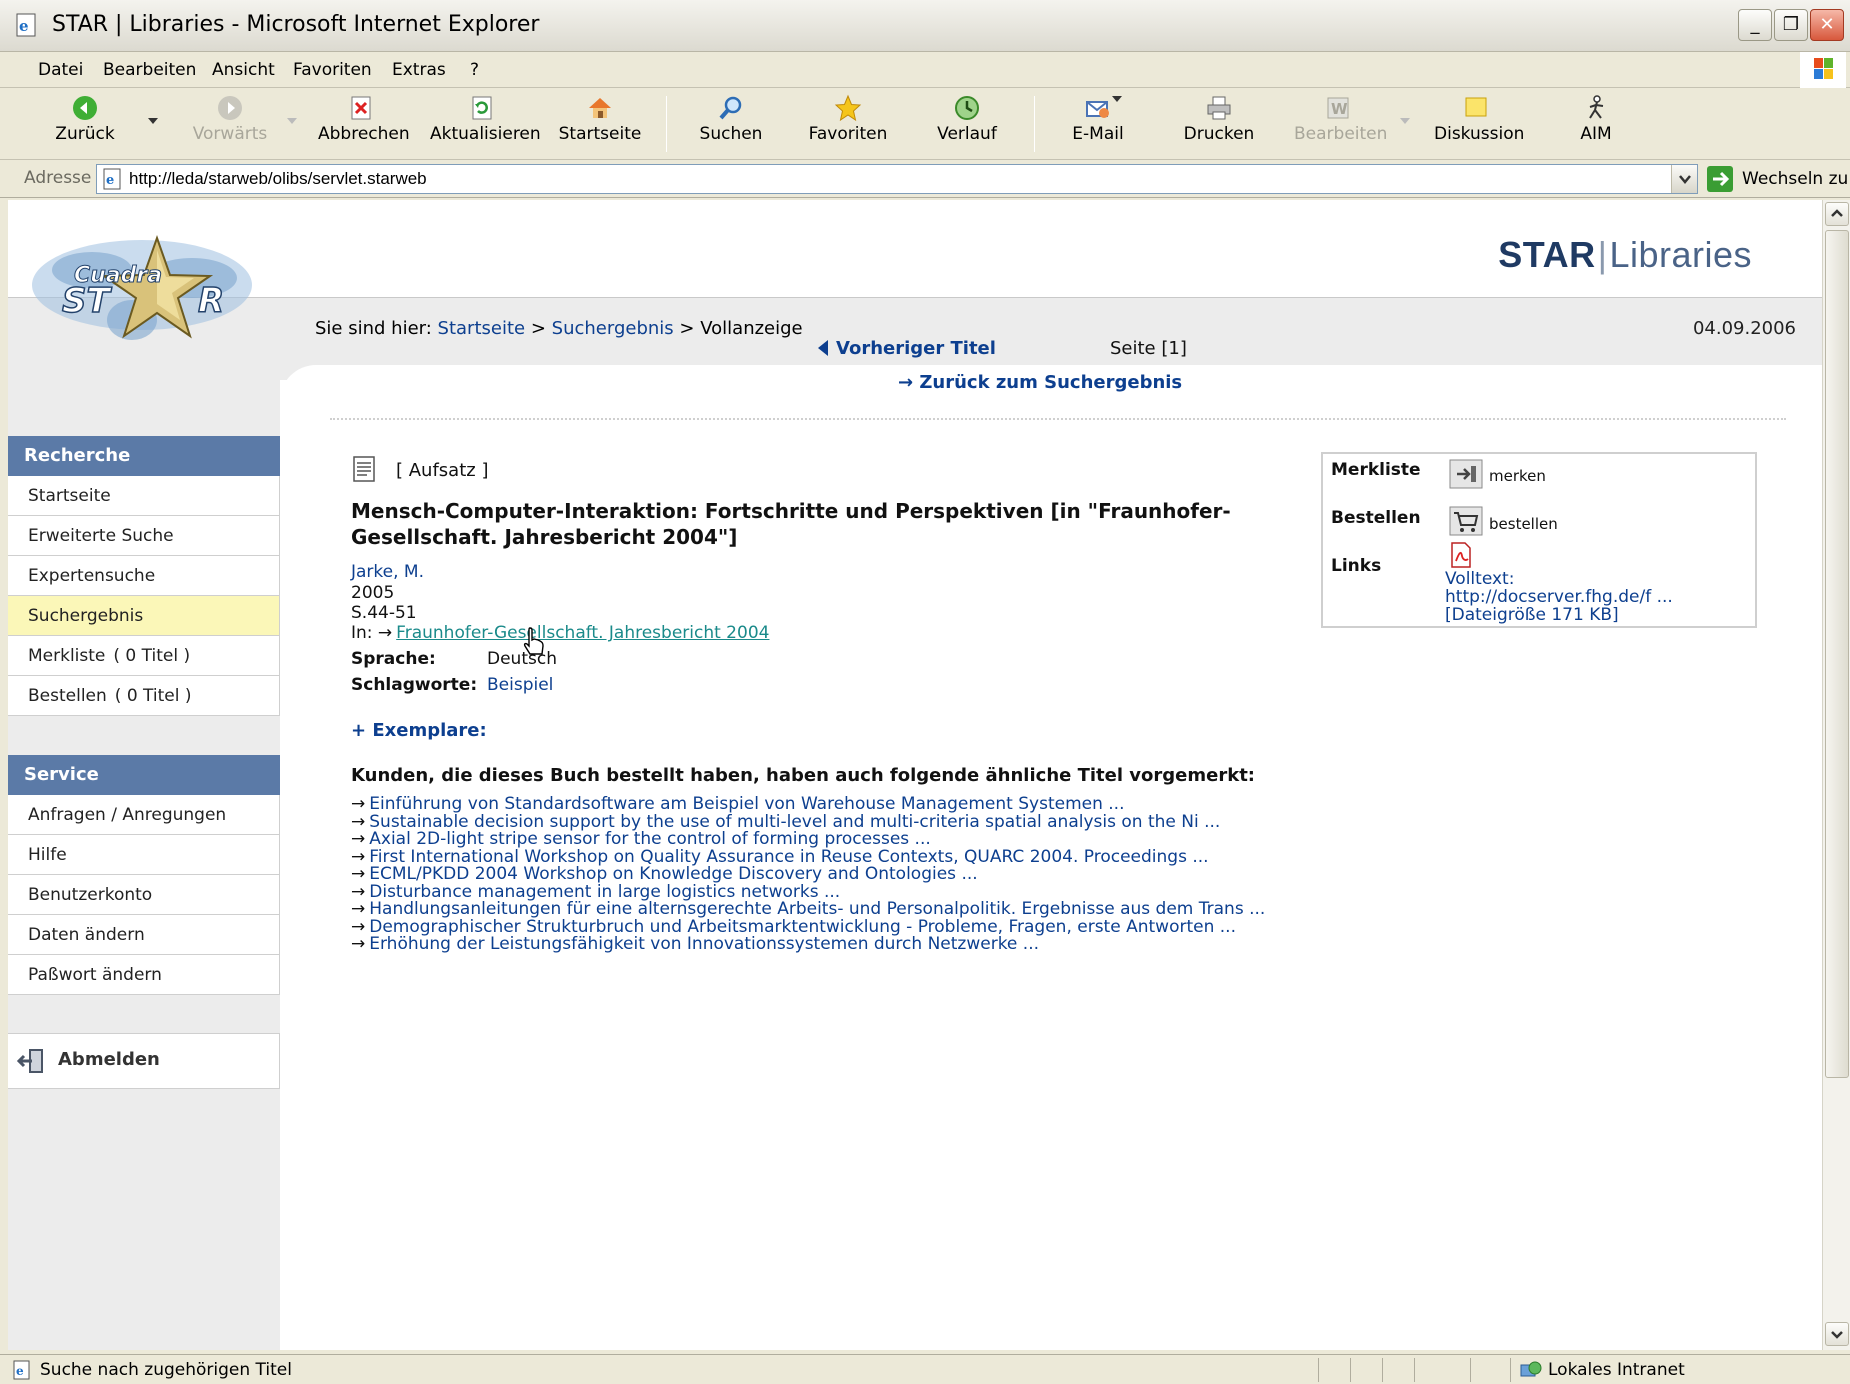  What do you see at coordinates (1461, 555) in the screenshot?
I see `pdf-icon` at bounding box center [1461, 555].